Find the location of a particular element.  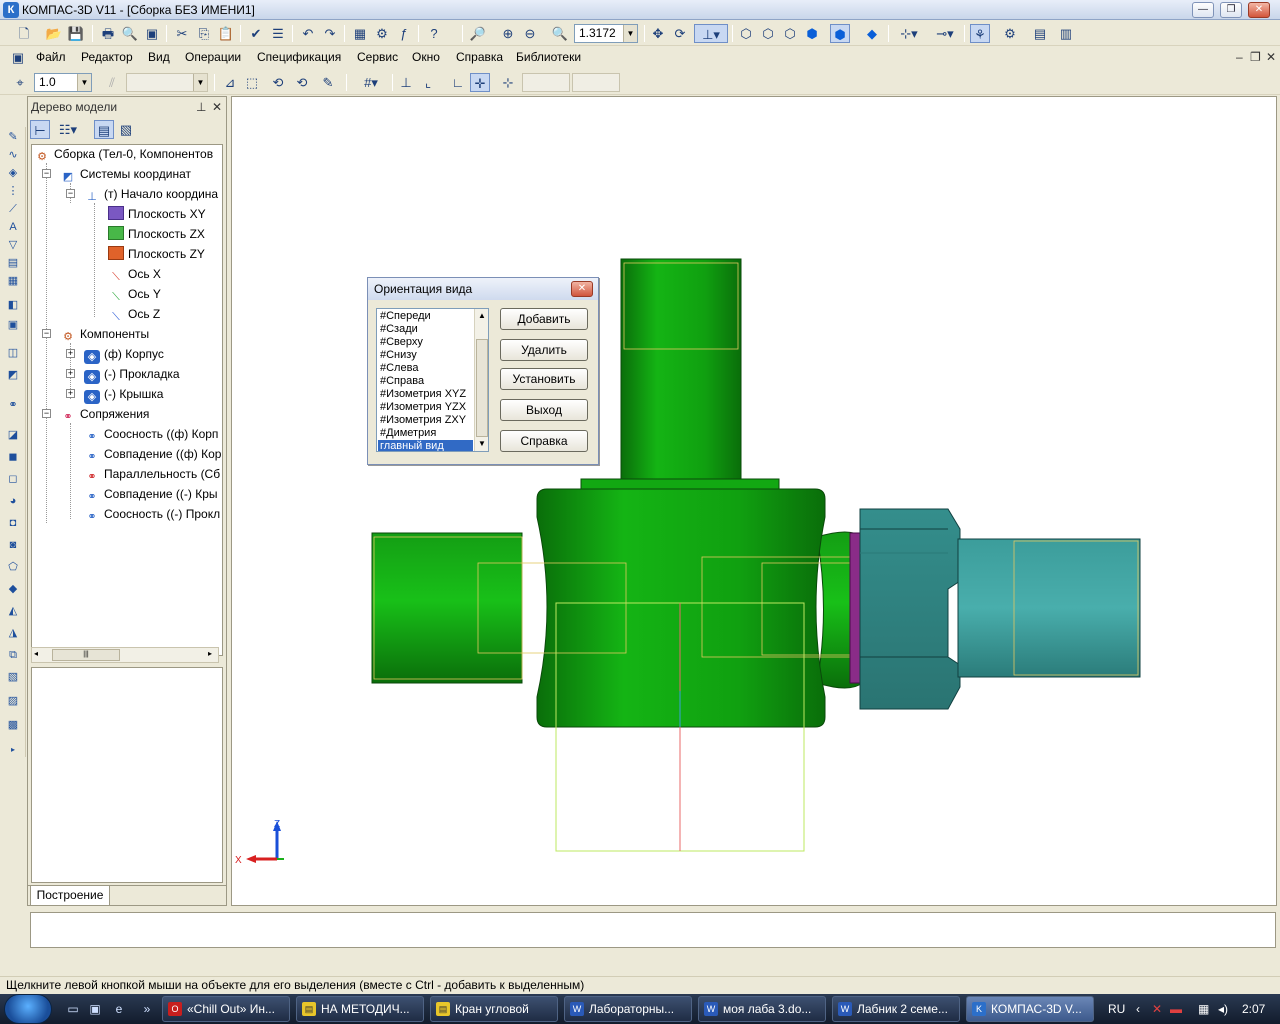

scroll-thumb is located at coordinates (482, 388).